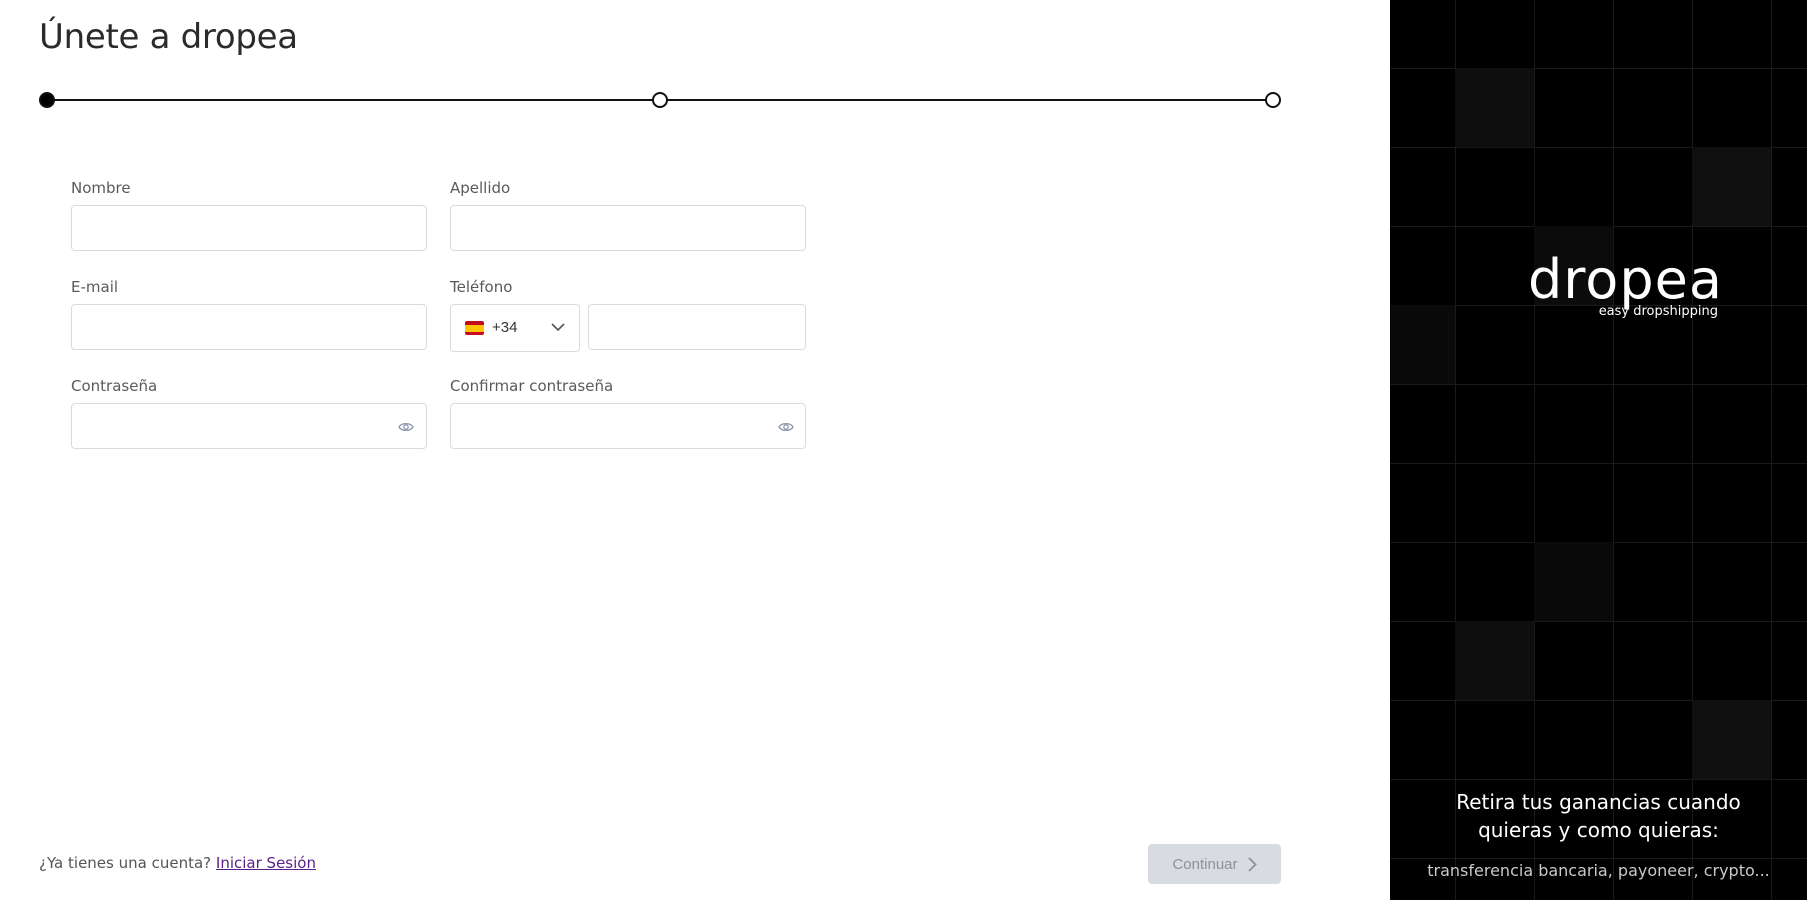  Describe the element at coordinates (558, 327) in the screenshot. I see `chevron-down-icon` at that location.